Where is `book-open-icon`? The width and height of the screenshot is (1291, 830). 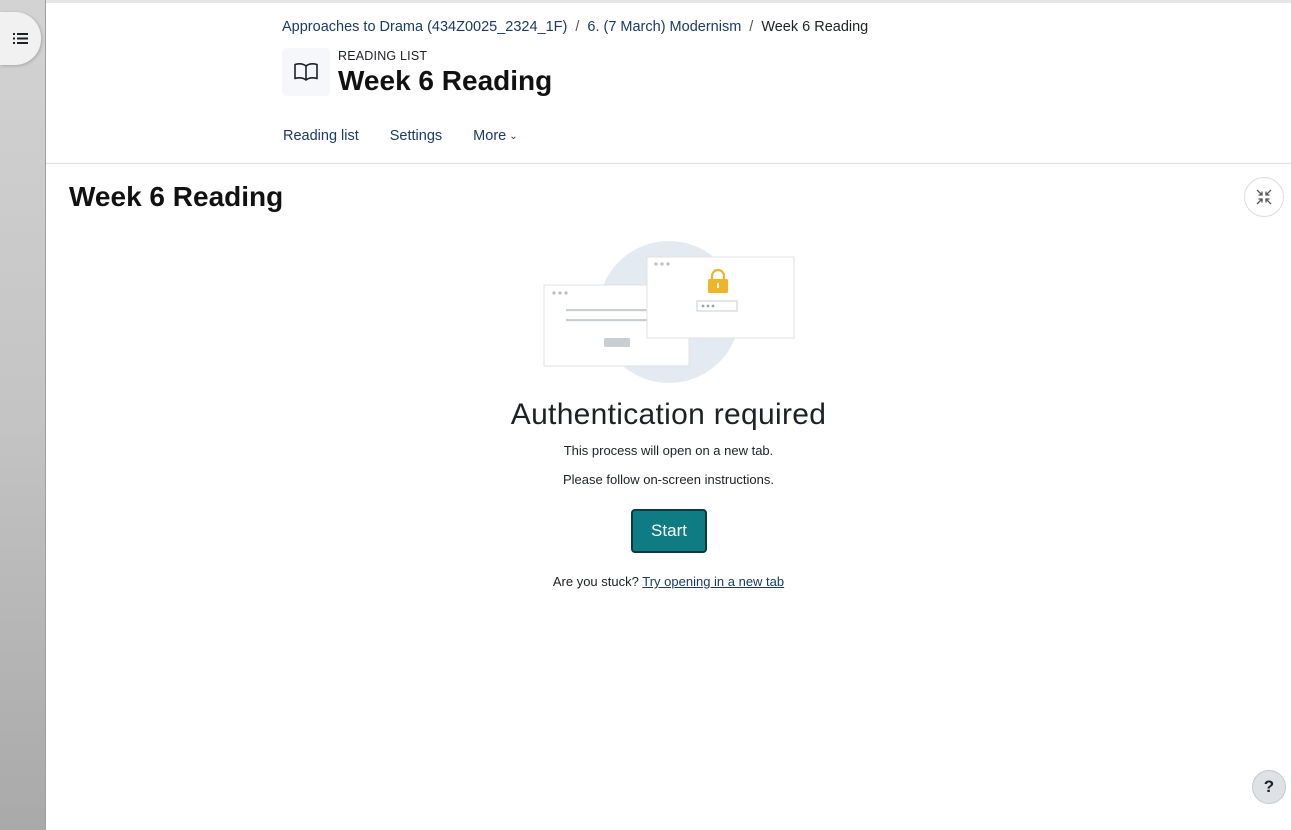 book-open-icon is located at coordinates (306, 72).